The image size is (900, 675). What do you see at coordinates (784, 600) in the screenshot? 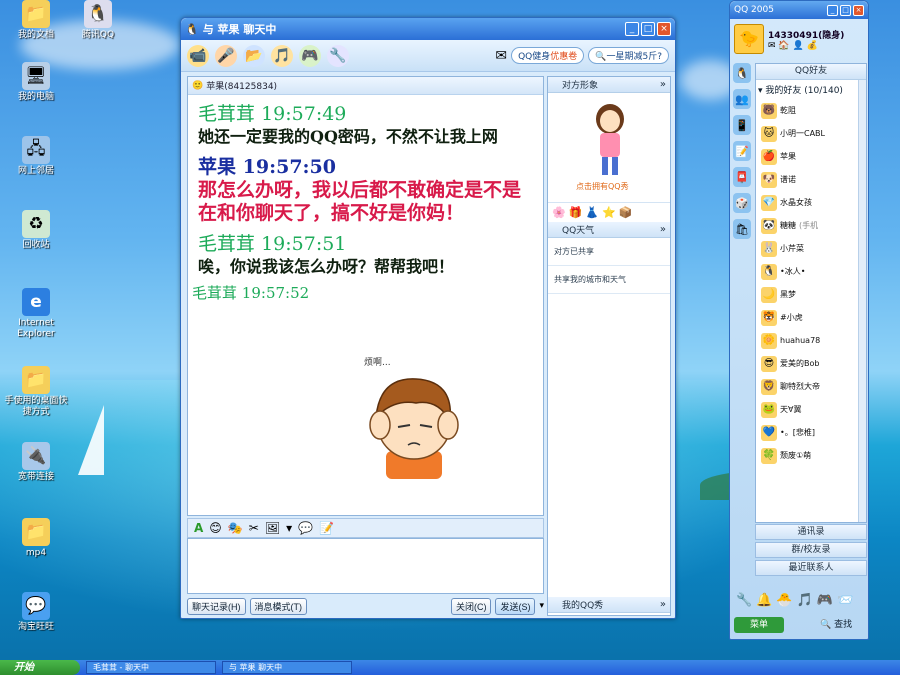
I see `pet-icon: 🐣` at bounding box center [784, 600].